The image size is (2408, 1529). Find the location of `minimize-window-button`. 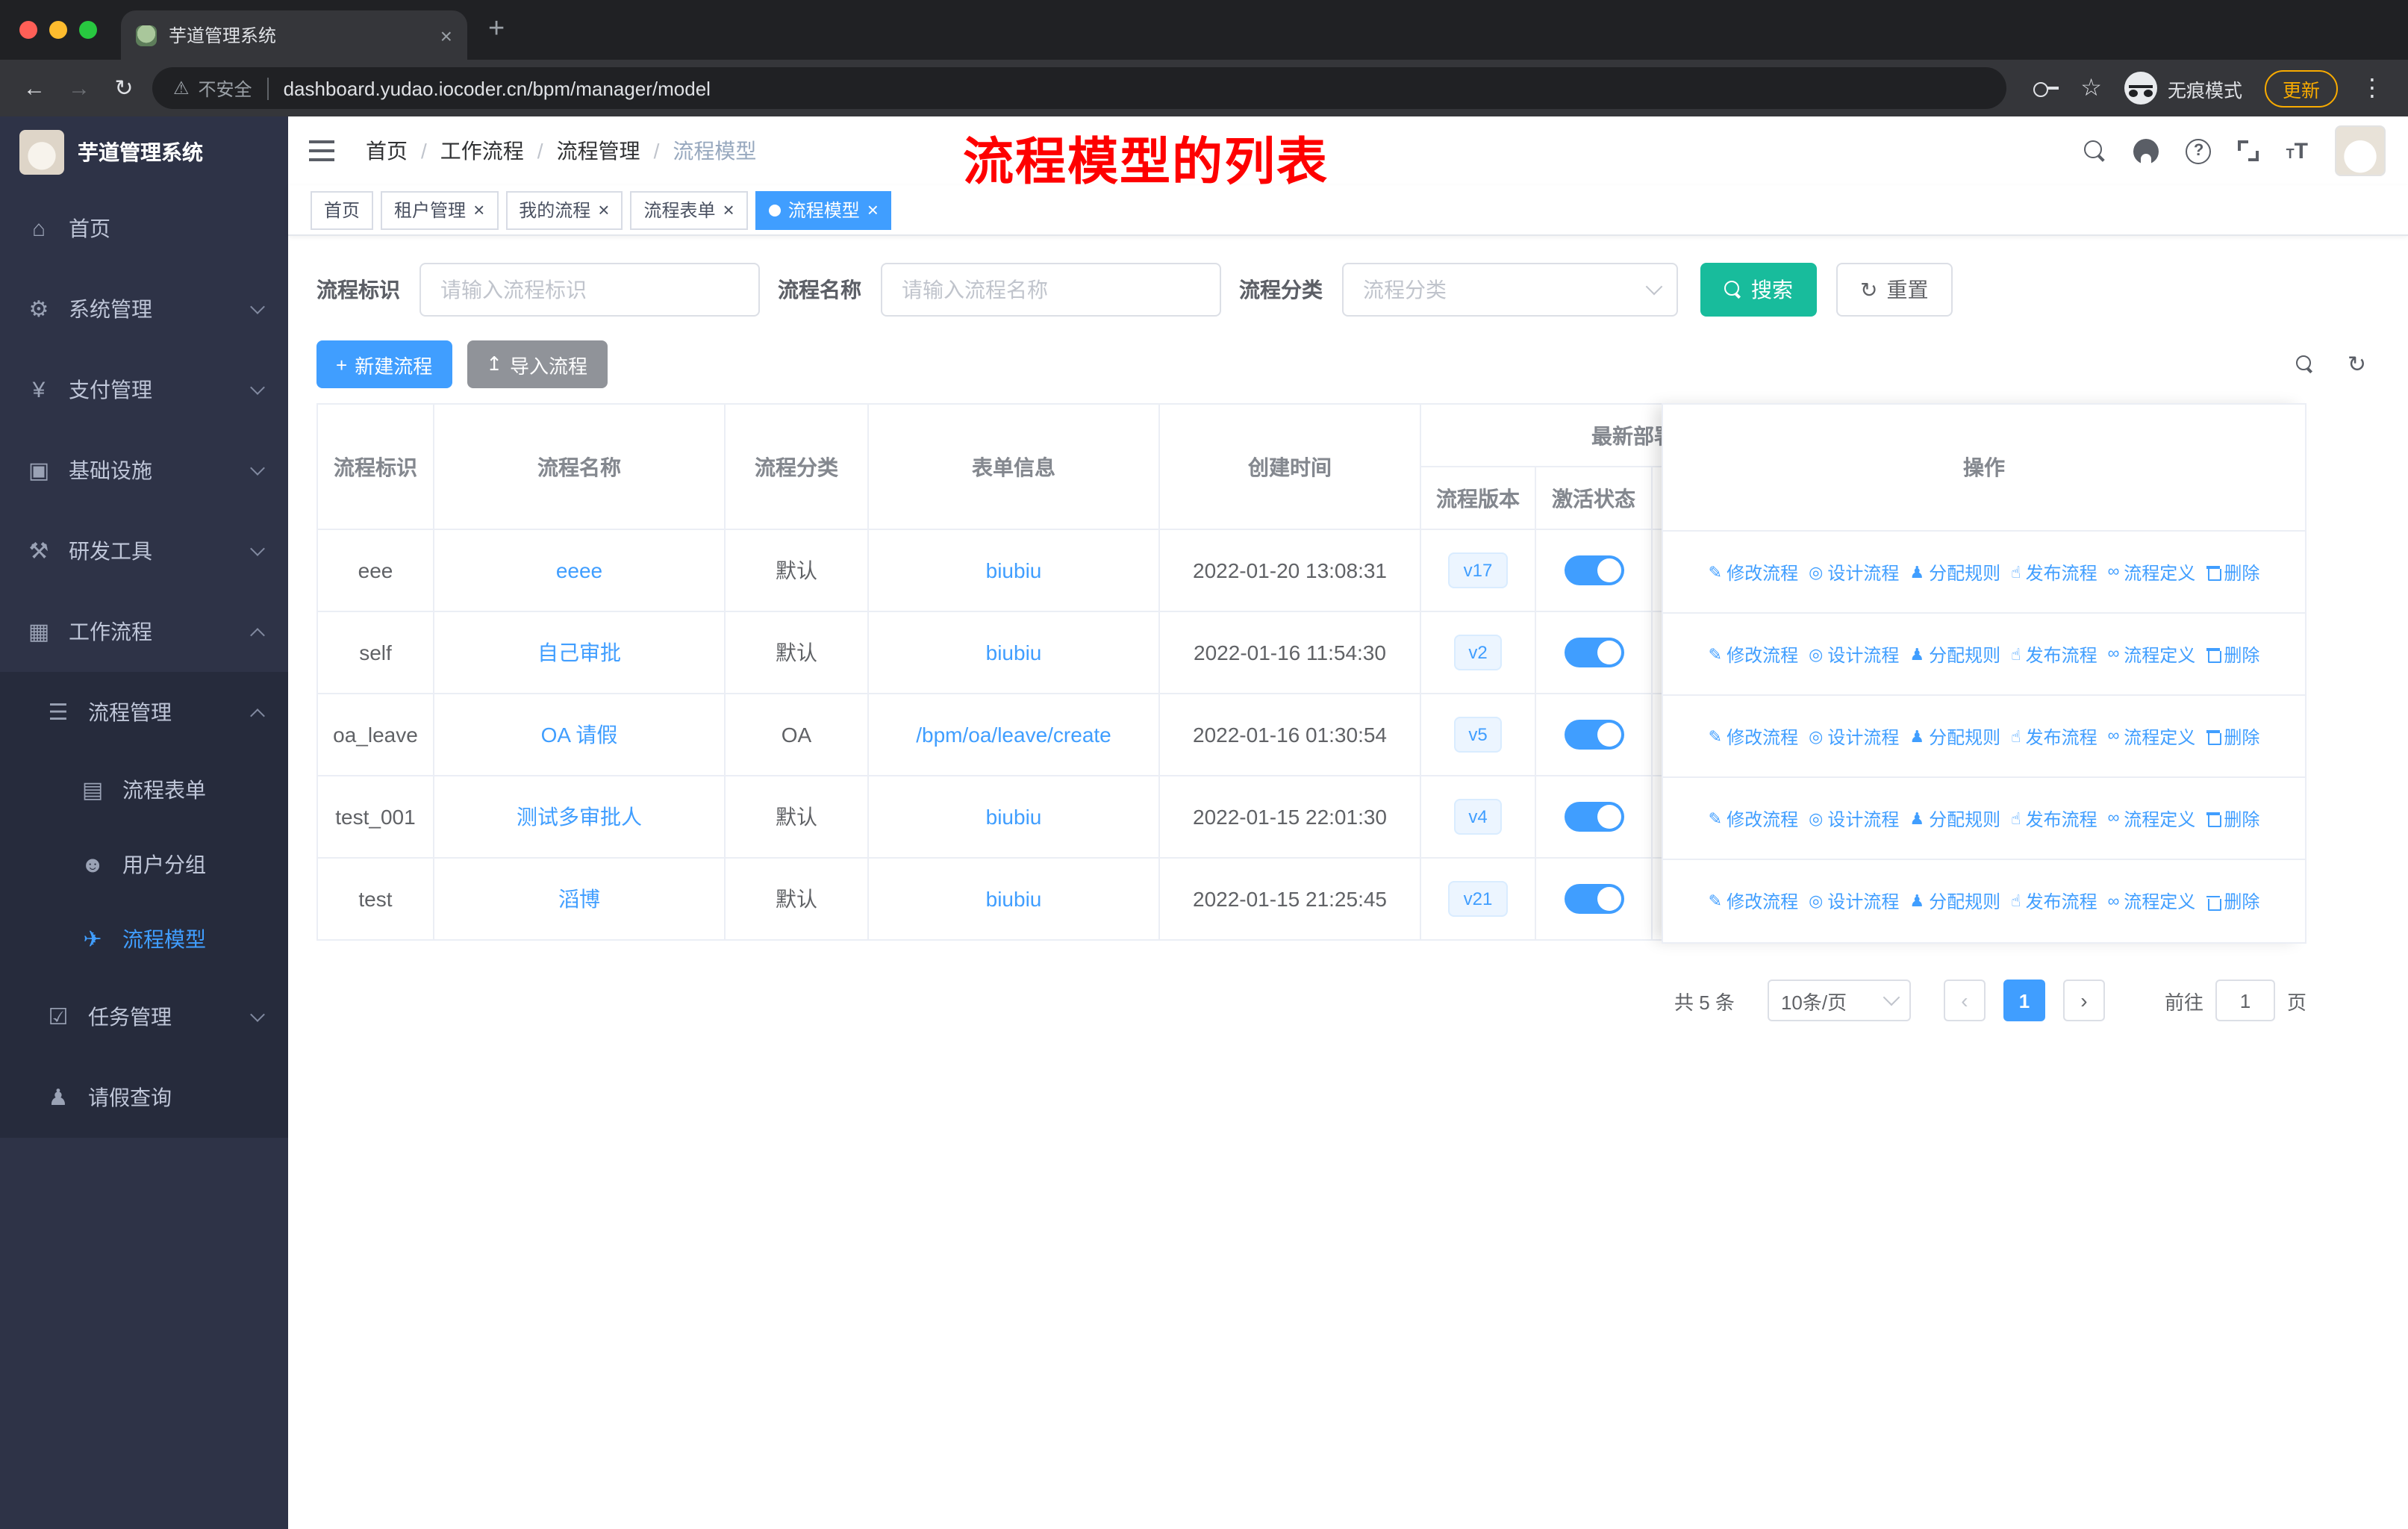

minimize-window-button is located at coordinates (58, 30).